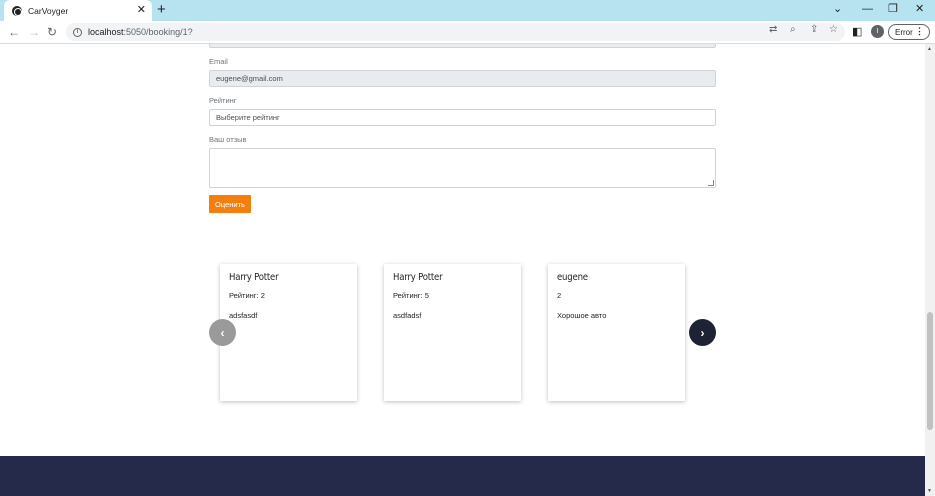 The image size is (935, 496). What do you see at coordinates (559, 295) in the screenshot?
I see `review-rating: 2` at bounding box center [559, 295].